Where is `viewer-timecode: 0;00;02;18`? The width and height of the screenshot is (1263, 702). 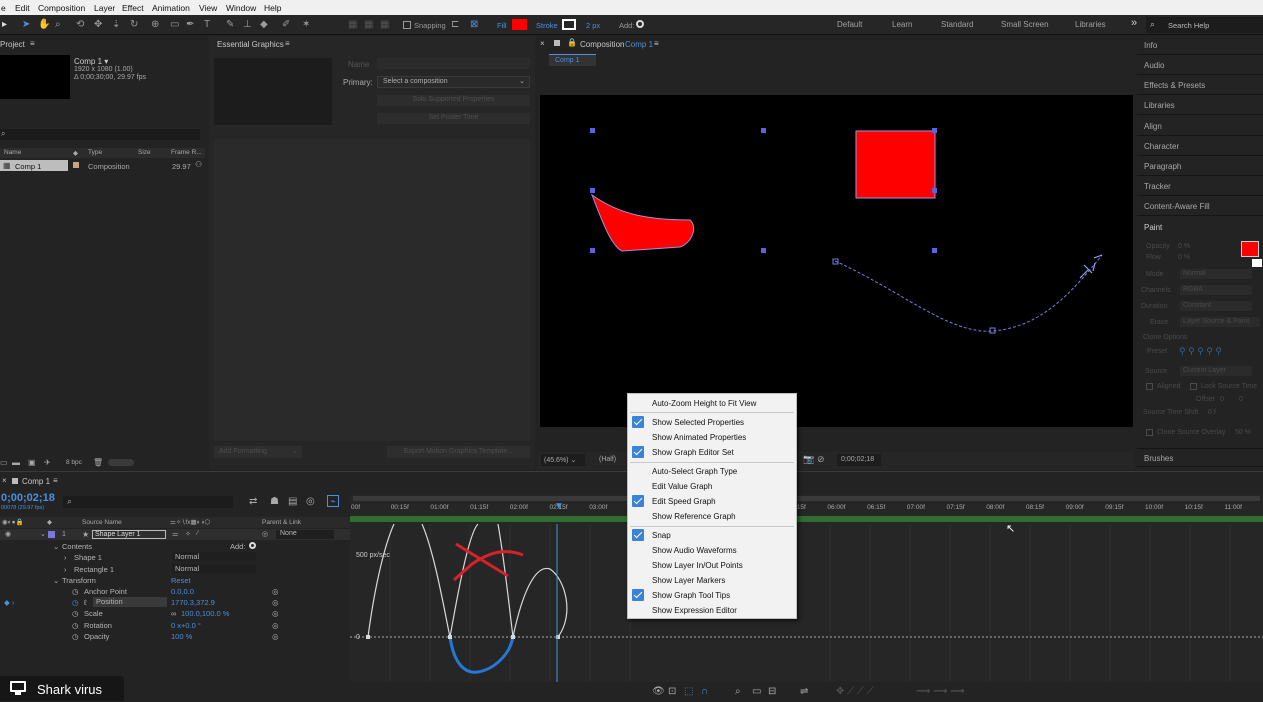
viewer-timecode: 0;00;02;18 is located at coordinates (859, 460).